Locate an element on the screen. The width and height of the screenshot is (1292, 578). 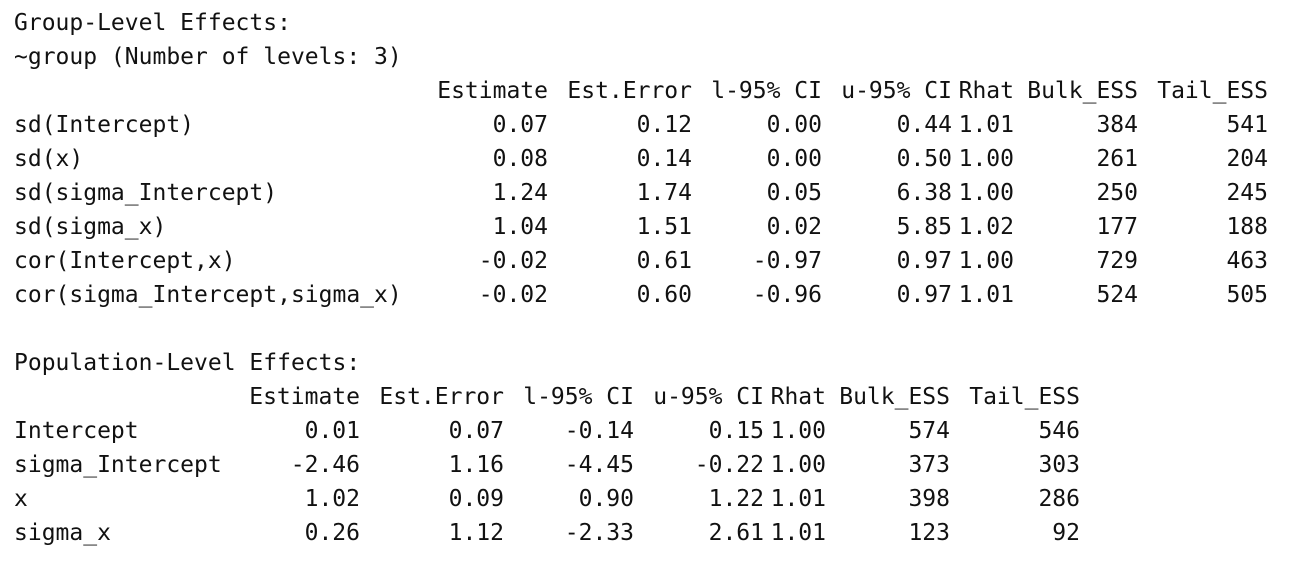
table-cell: 0.15 is located at coordinates (736, 431).